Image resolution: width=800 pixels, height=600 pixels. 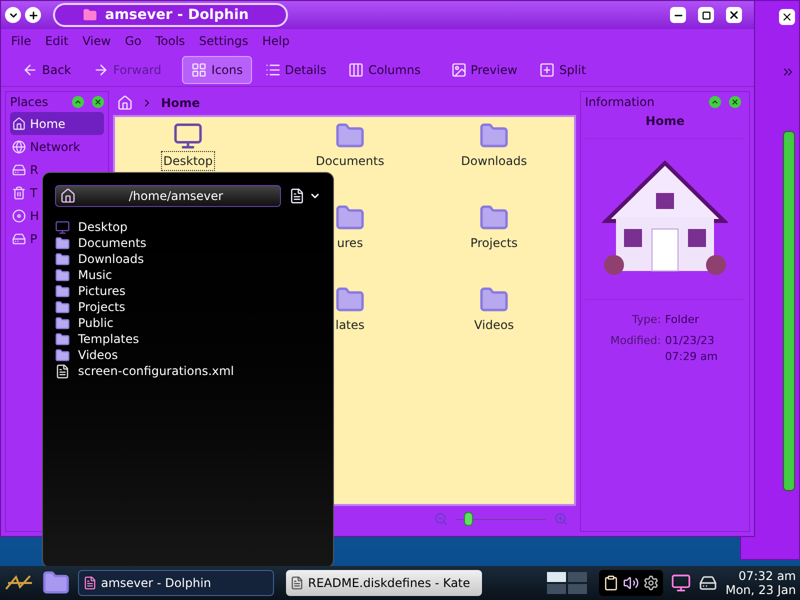 I want to click on window-title: amsever - Dolphin, so click(x=177, y=15).